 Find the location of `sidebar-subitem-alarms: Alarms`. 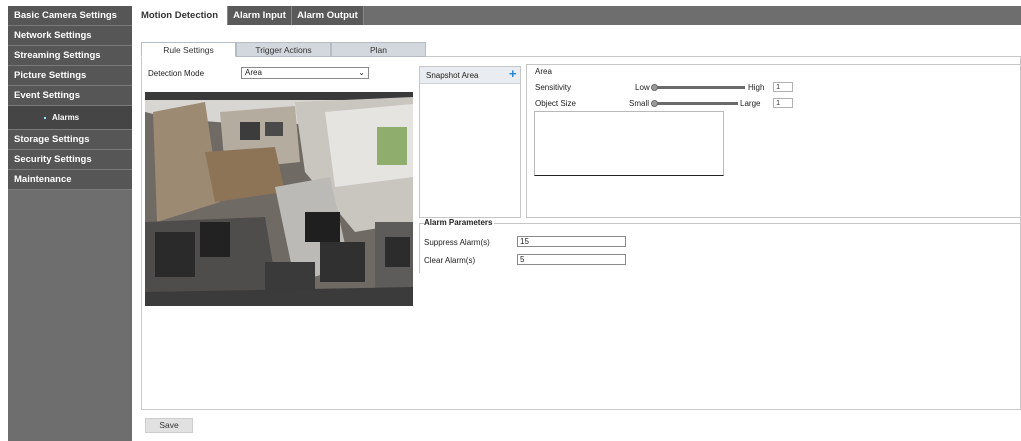

sidebar-subitem-alarms: Alarms is located at coordinates (70, 118).